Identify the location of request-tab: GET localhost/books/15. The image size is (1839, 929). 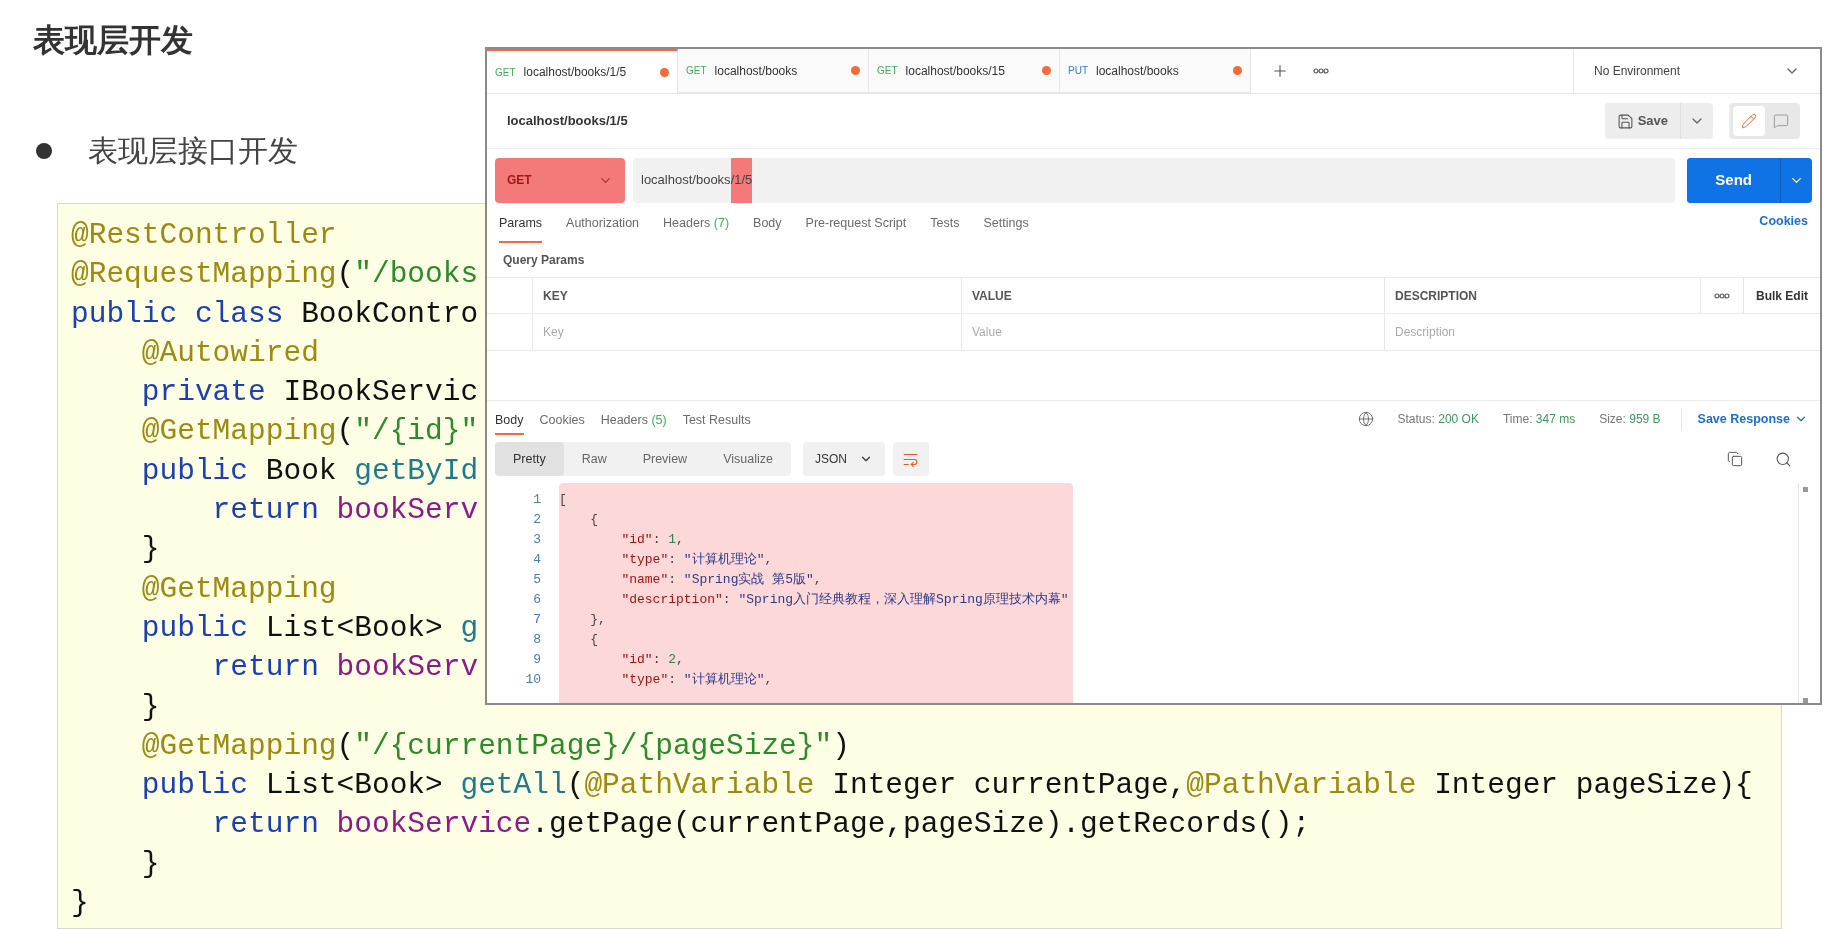
(964, 71).